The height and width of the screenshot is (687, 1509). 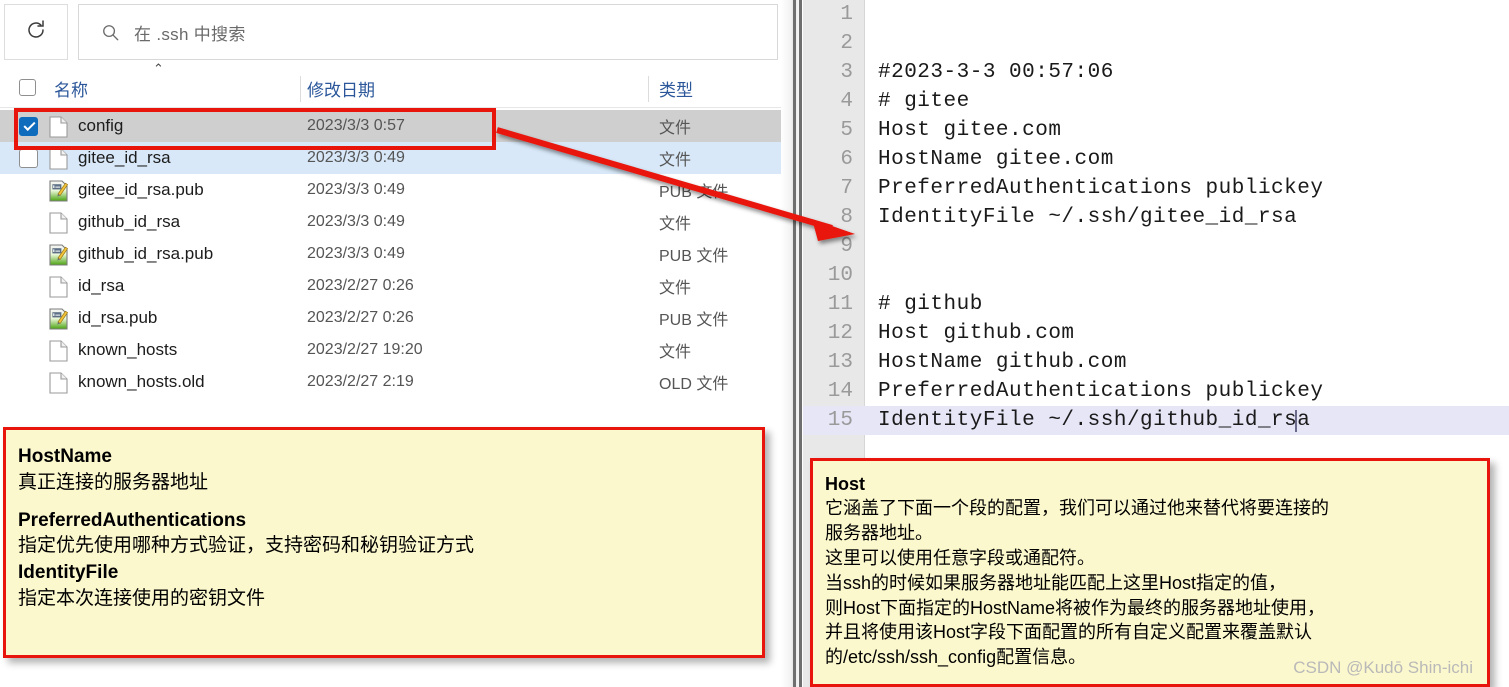 I want to click on code-line: 3 #2023-3-3 00:57:06, so click(x=1156, y=72).